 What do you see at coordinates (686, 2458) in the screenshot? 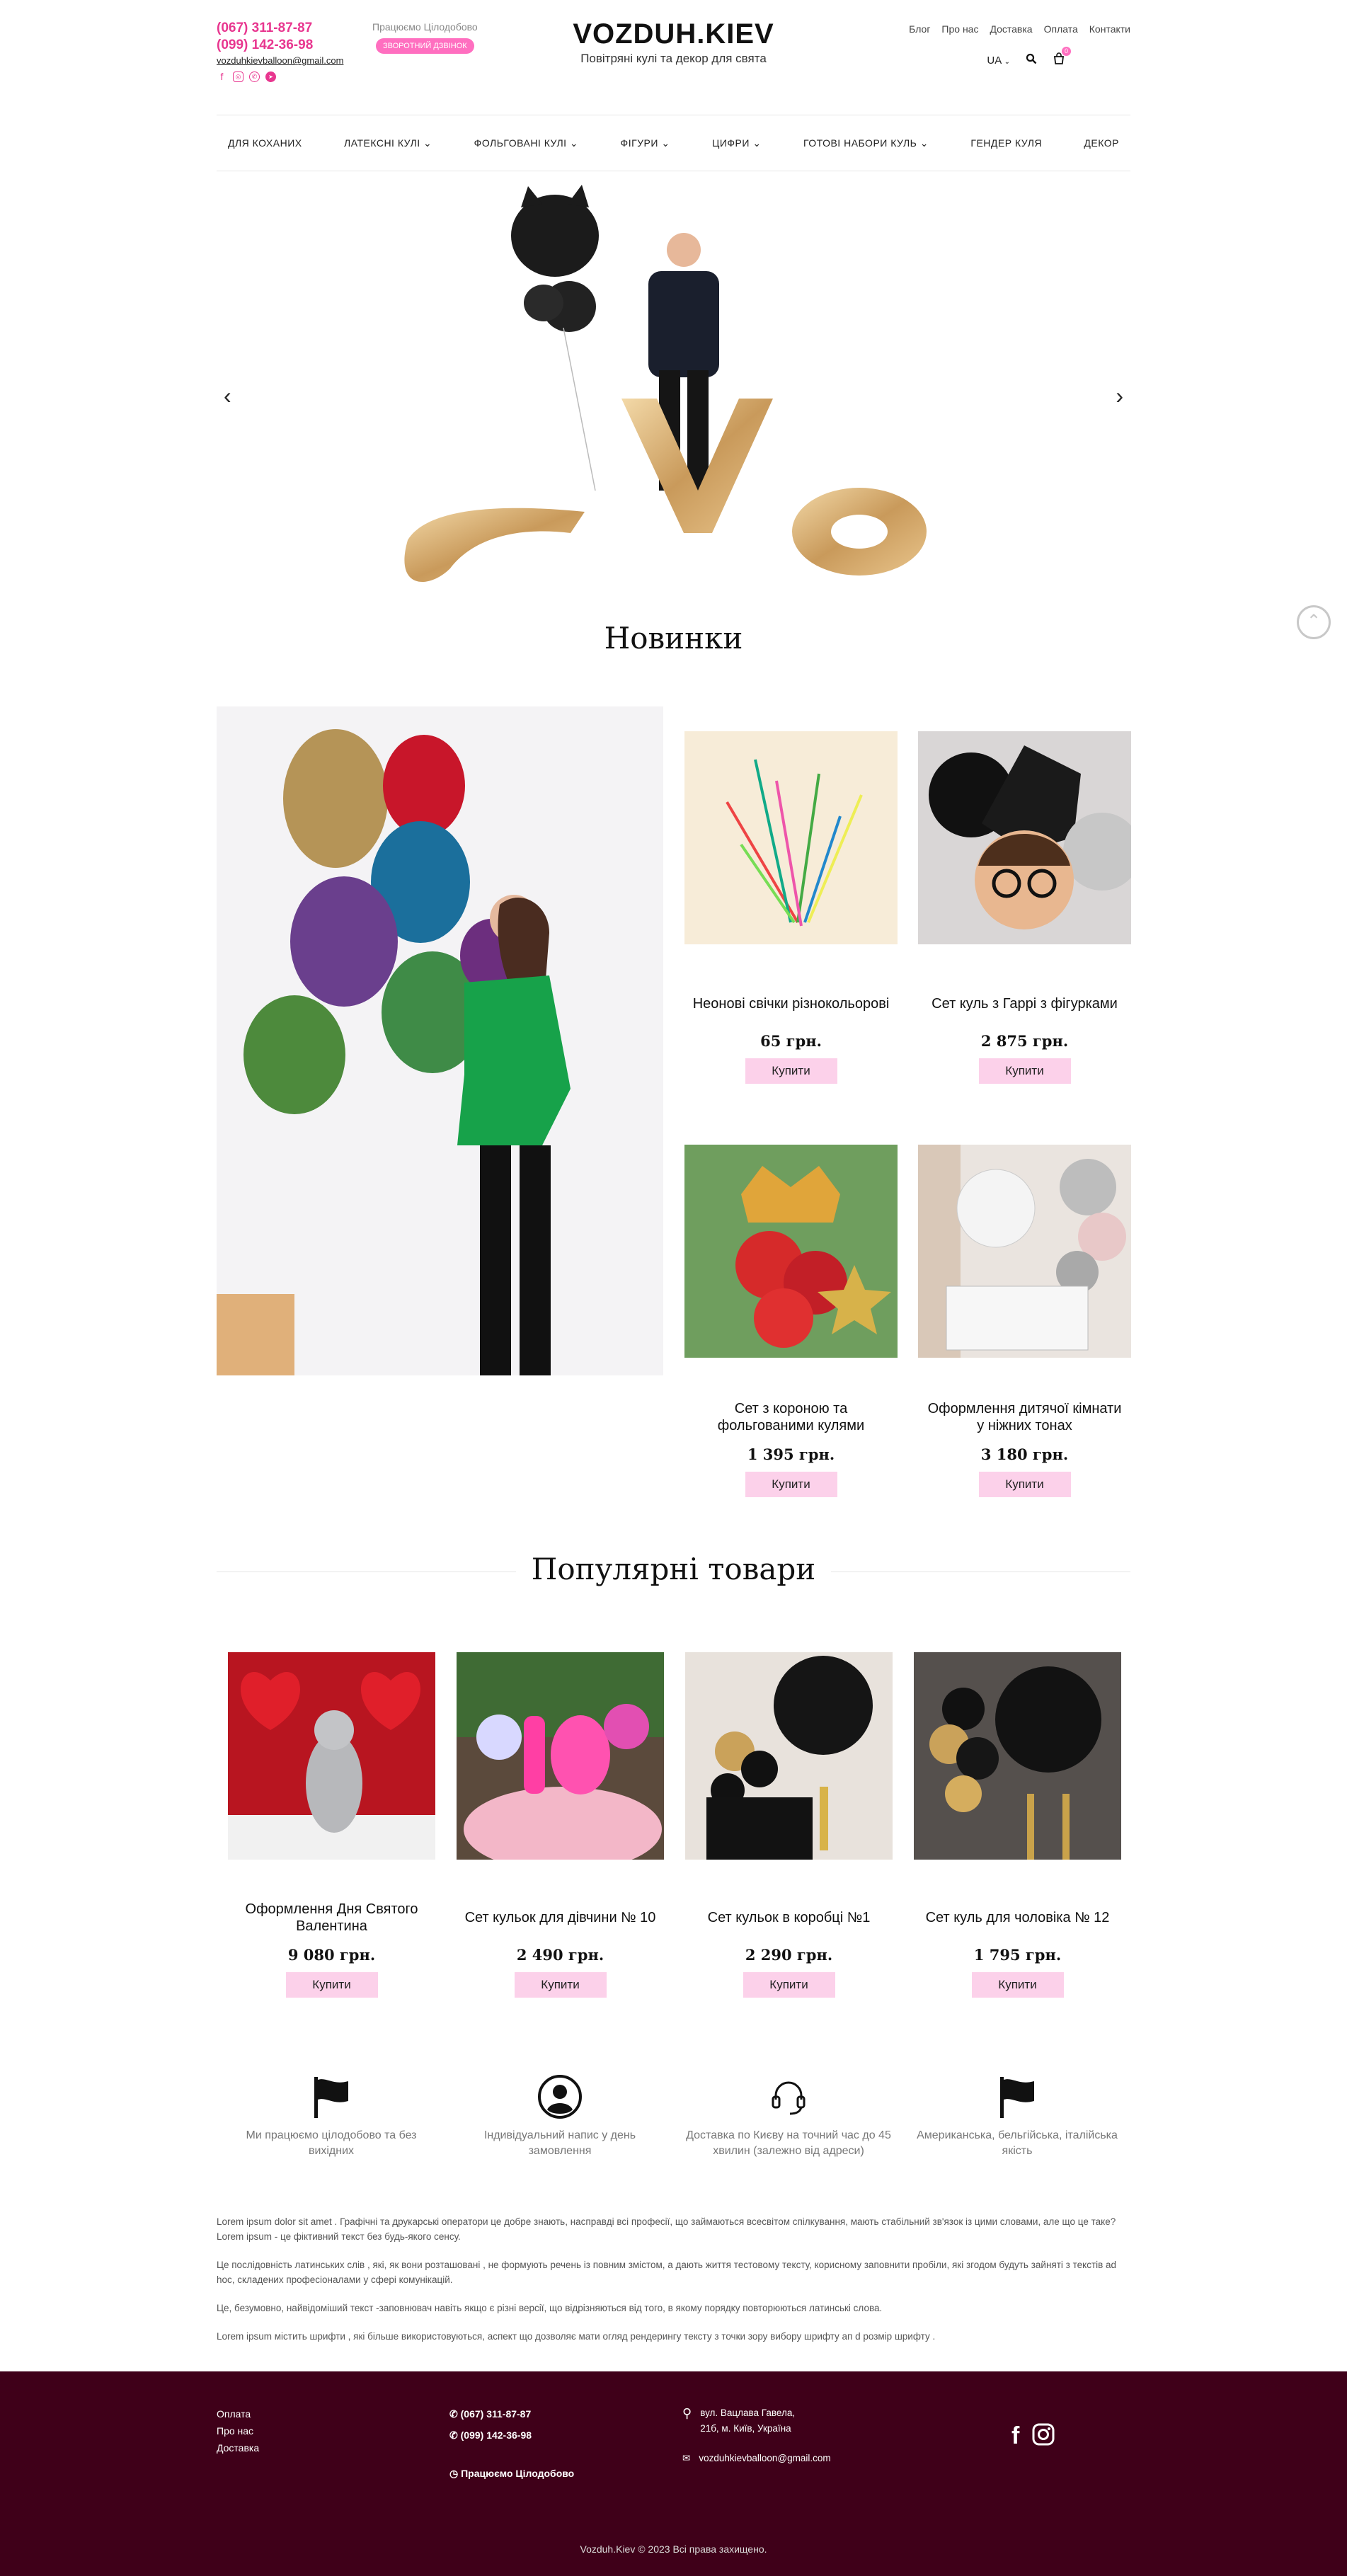
I see `envelope-icon: ✉` at bounding box center [686, 2458].